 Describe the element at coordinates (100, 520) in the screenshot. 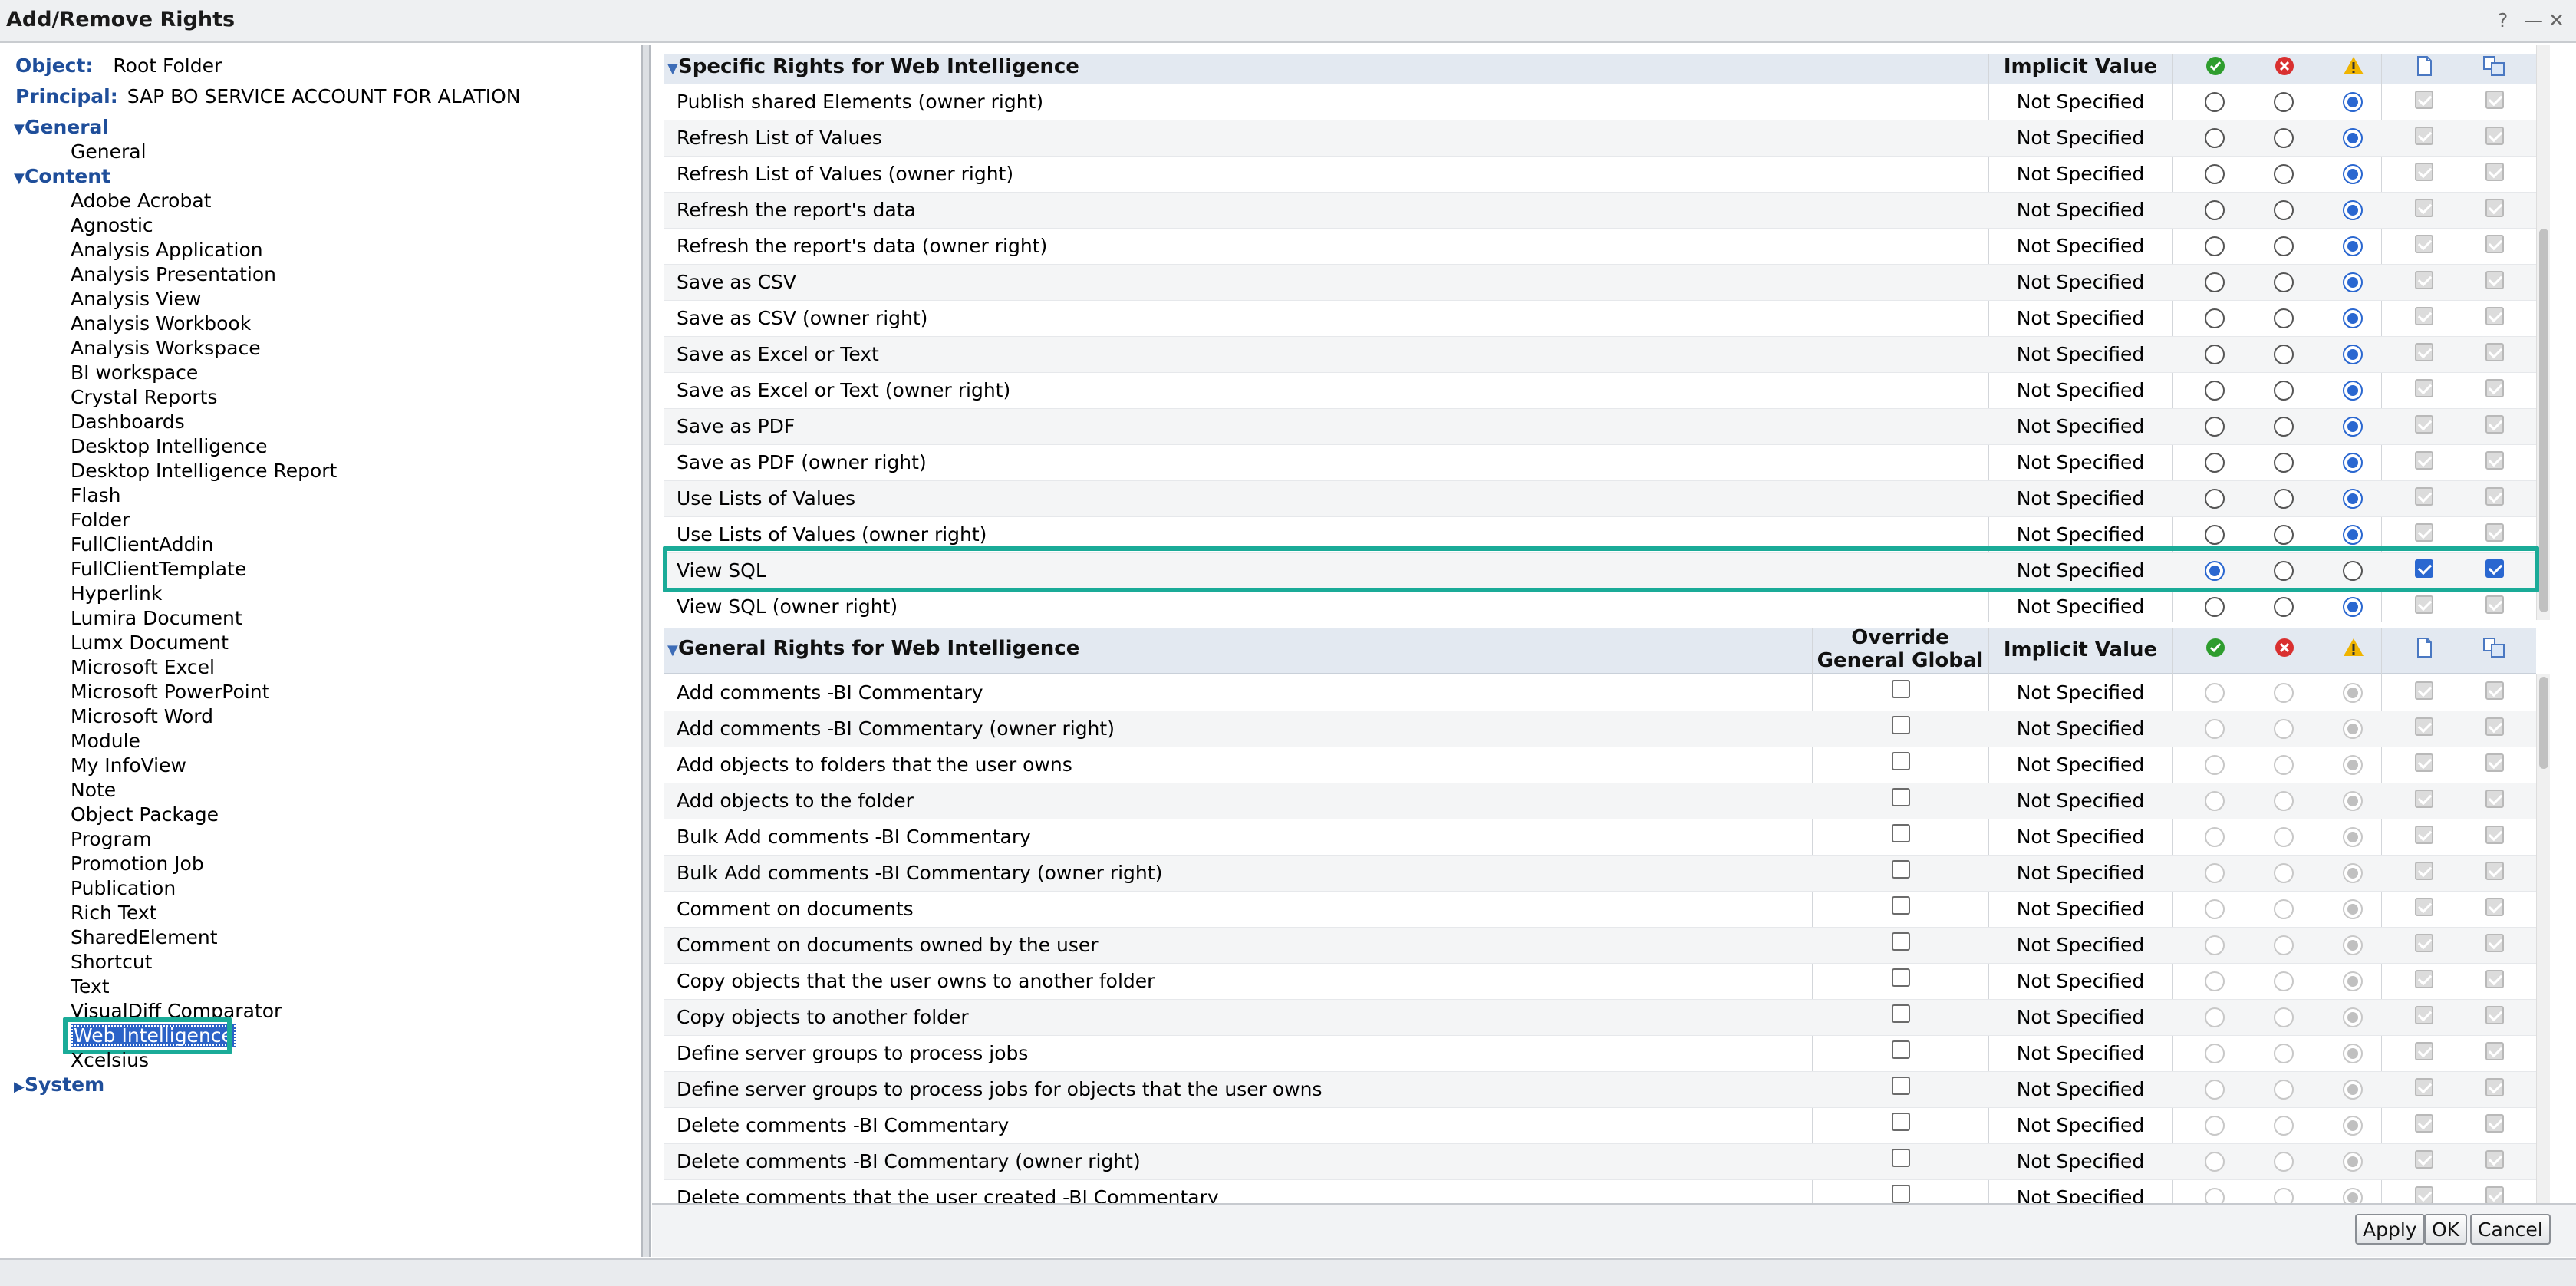

I see `tree-item: Folder` at that location.